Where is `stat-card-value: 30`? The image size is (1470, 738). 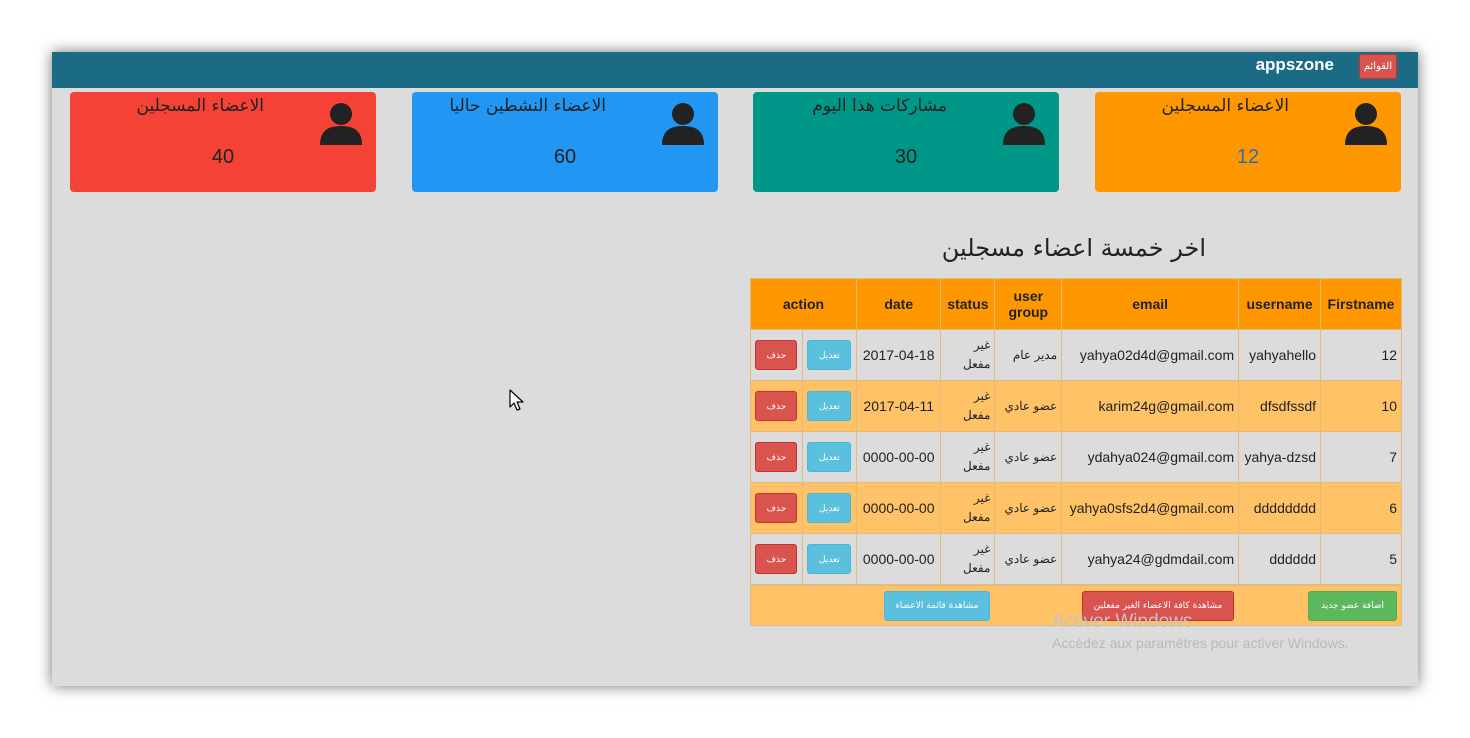 stat-card-value: 30 is located at coordinates (906, 157).